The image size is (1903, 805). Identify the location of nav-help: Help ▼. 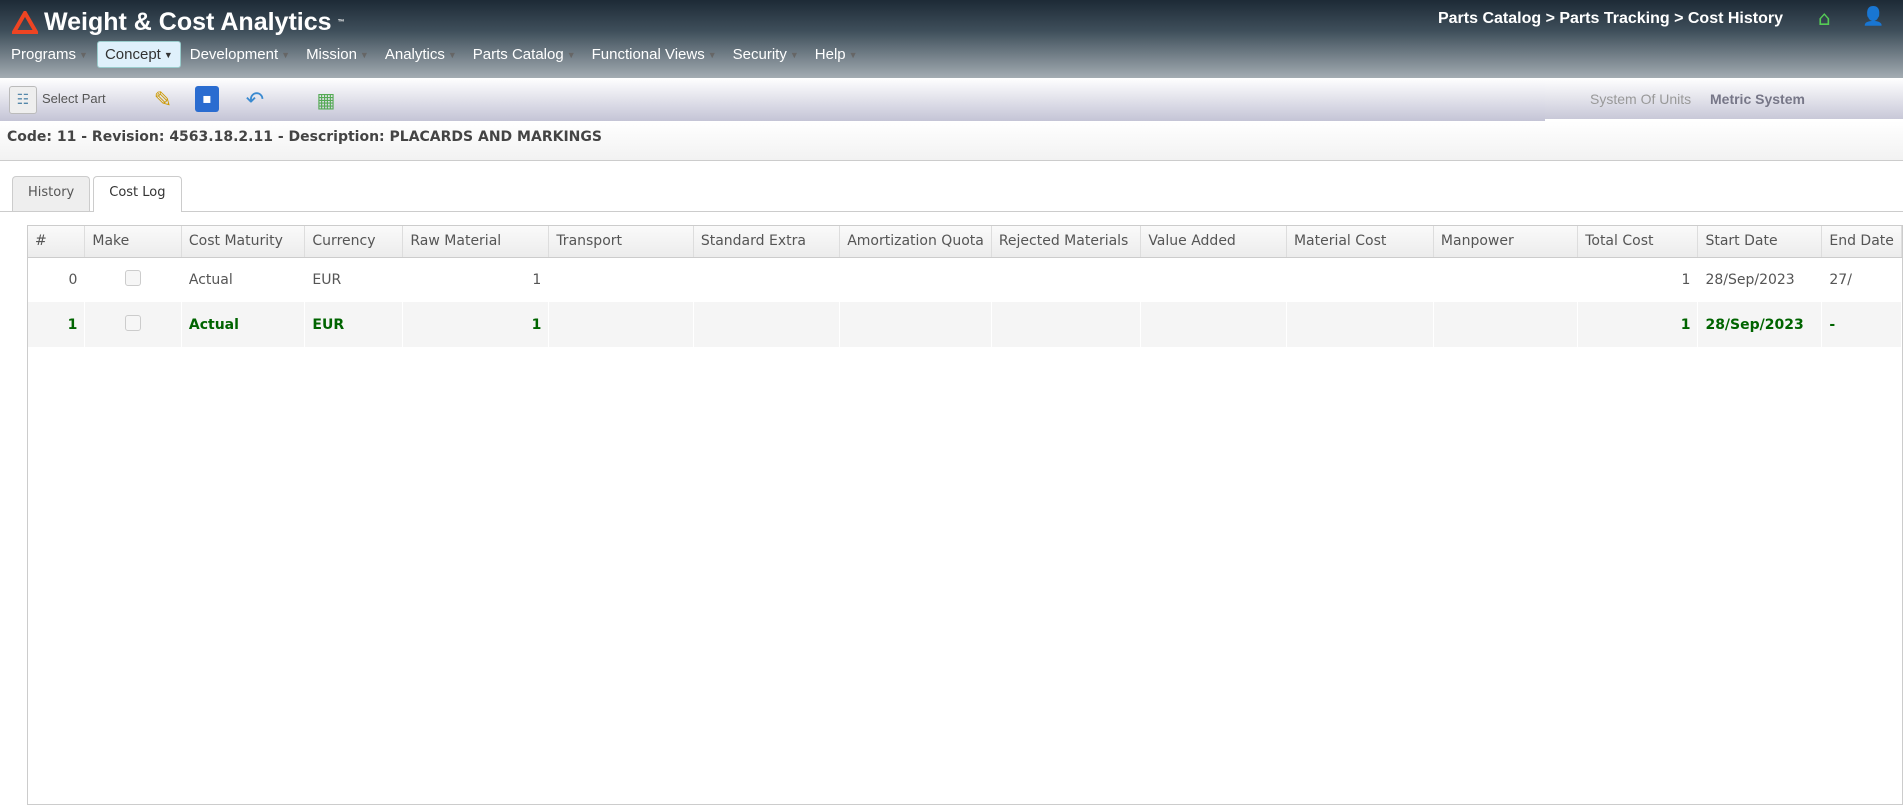
(836, 54).